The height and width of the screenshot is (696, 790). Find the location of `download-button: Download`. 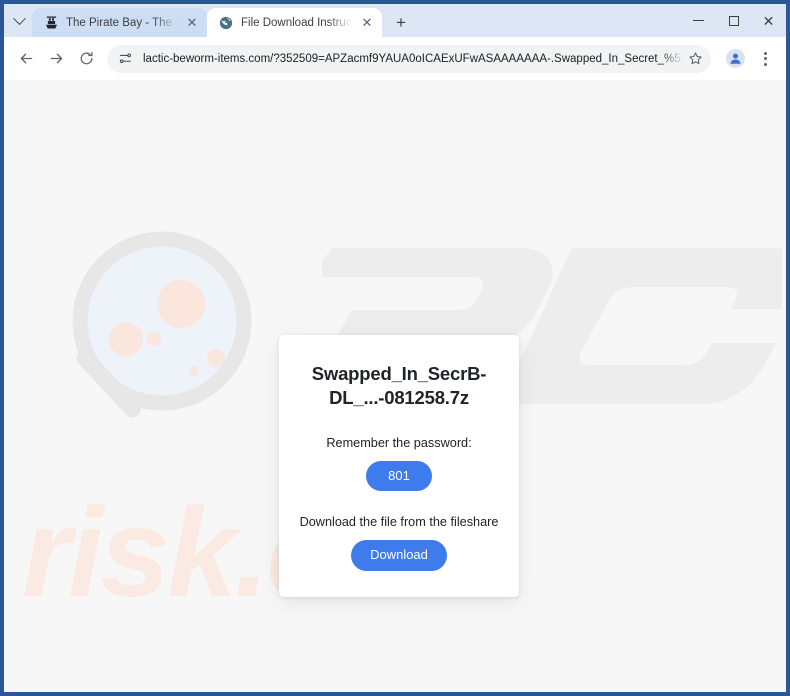

download-button: Download is located at coordinates (399, 555).